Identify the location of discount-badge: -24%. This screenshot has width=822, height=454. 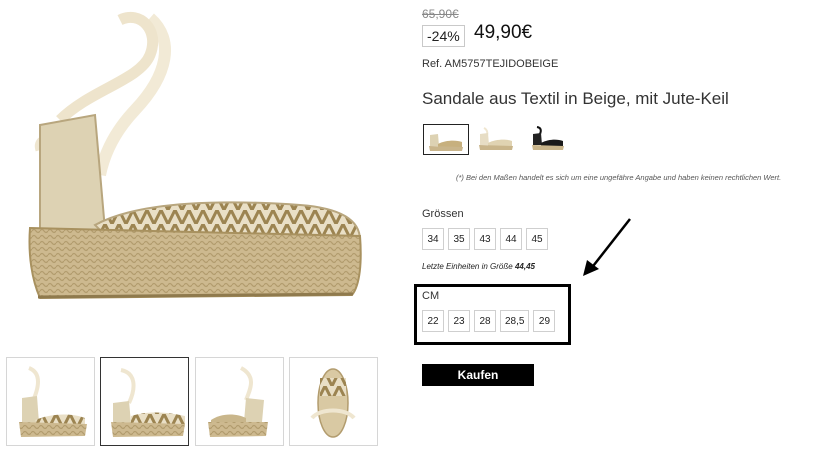
(443, 36).